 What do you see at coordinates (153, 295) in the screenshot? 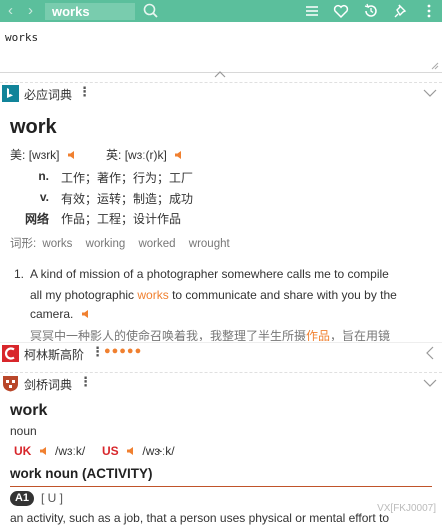
I see `highlighted-word: works` at bounding box center [153, 295].